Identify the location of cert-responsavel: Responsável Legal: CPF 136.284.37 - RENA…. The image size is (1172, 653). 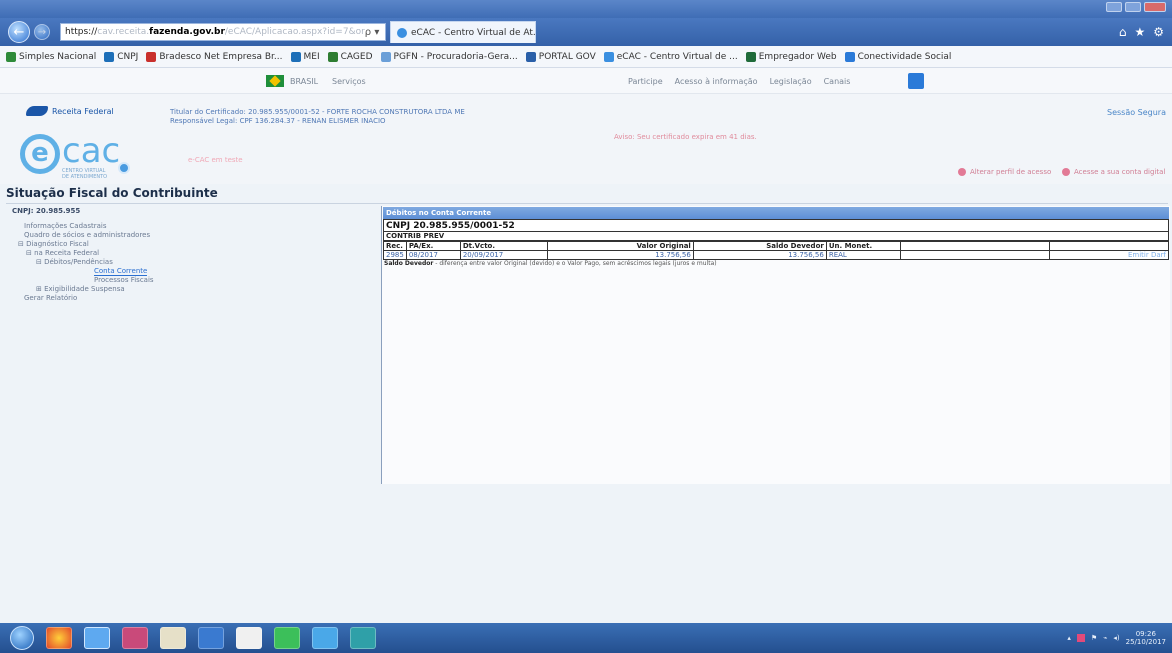
(278, 121).